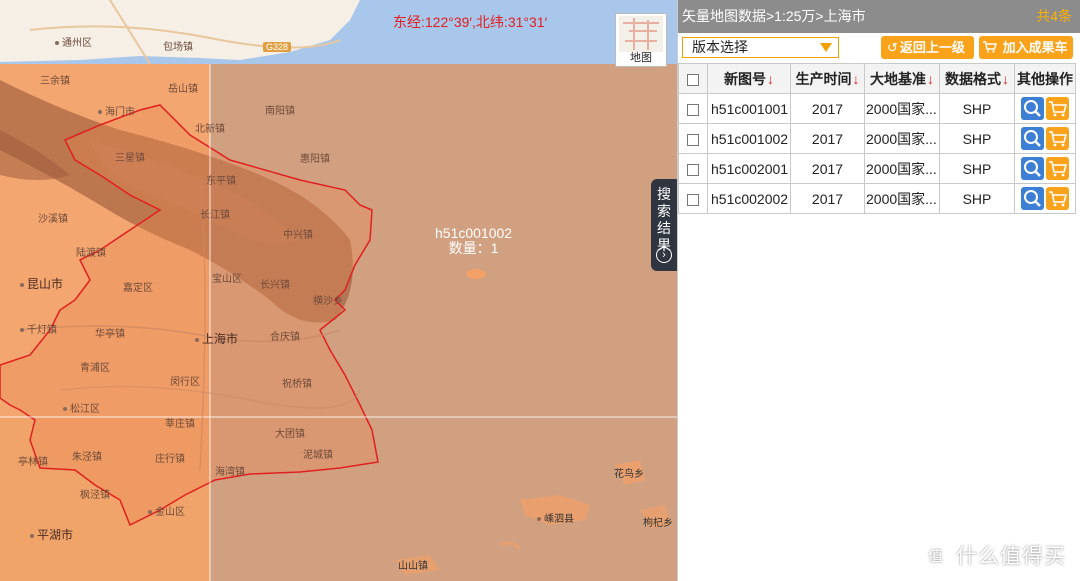  Describe the element at coordinates (413, 566) in the screenshot. I see `place-label: 山山镇` at that location.